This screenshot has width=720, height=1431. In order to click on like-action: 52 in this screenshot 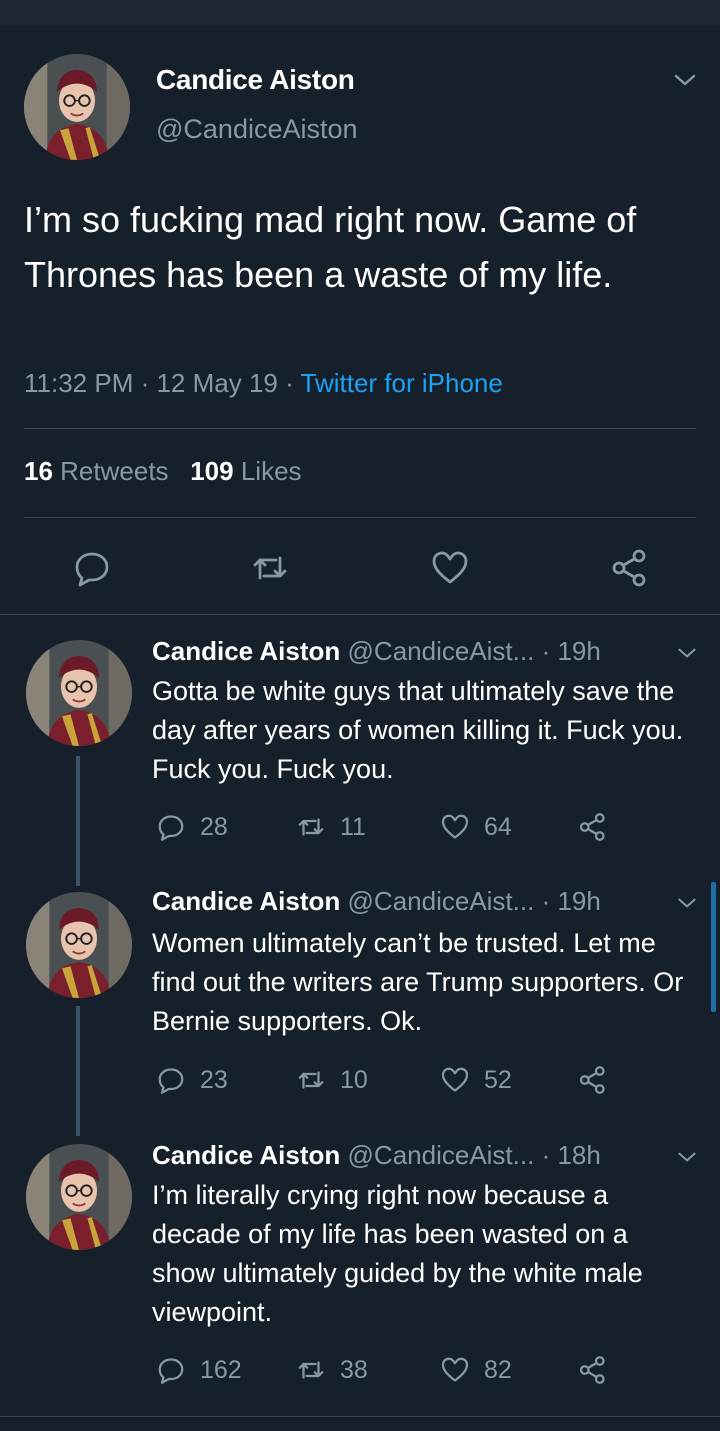, I will do `click(476, 1080)`.